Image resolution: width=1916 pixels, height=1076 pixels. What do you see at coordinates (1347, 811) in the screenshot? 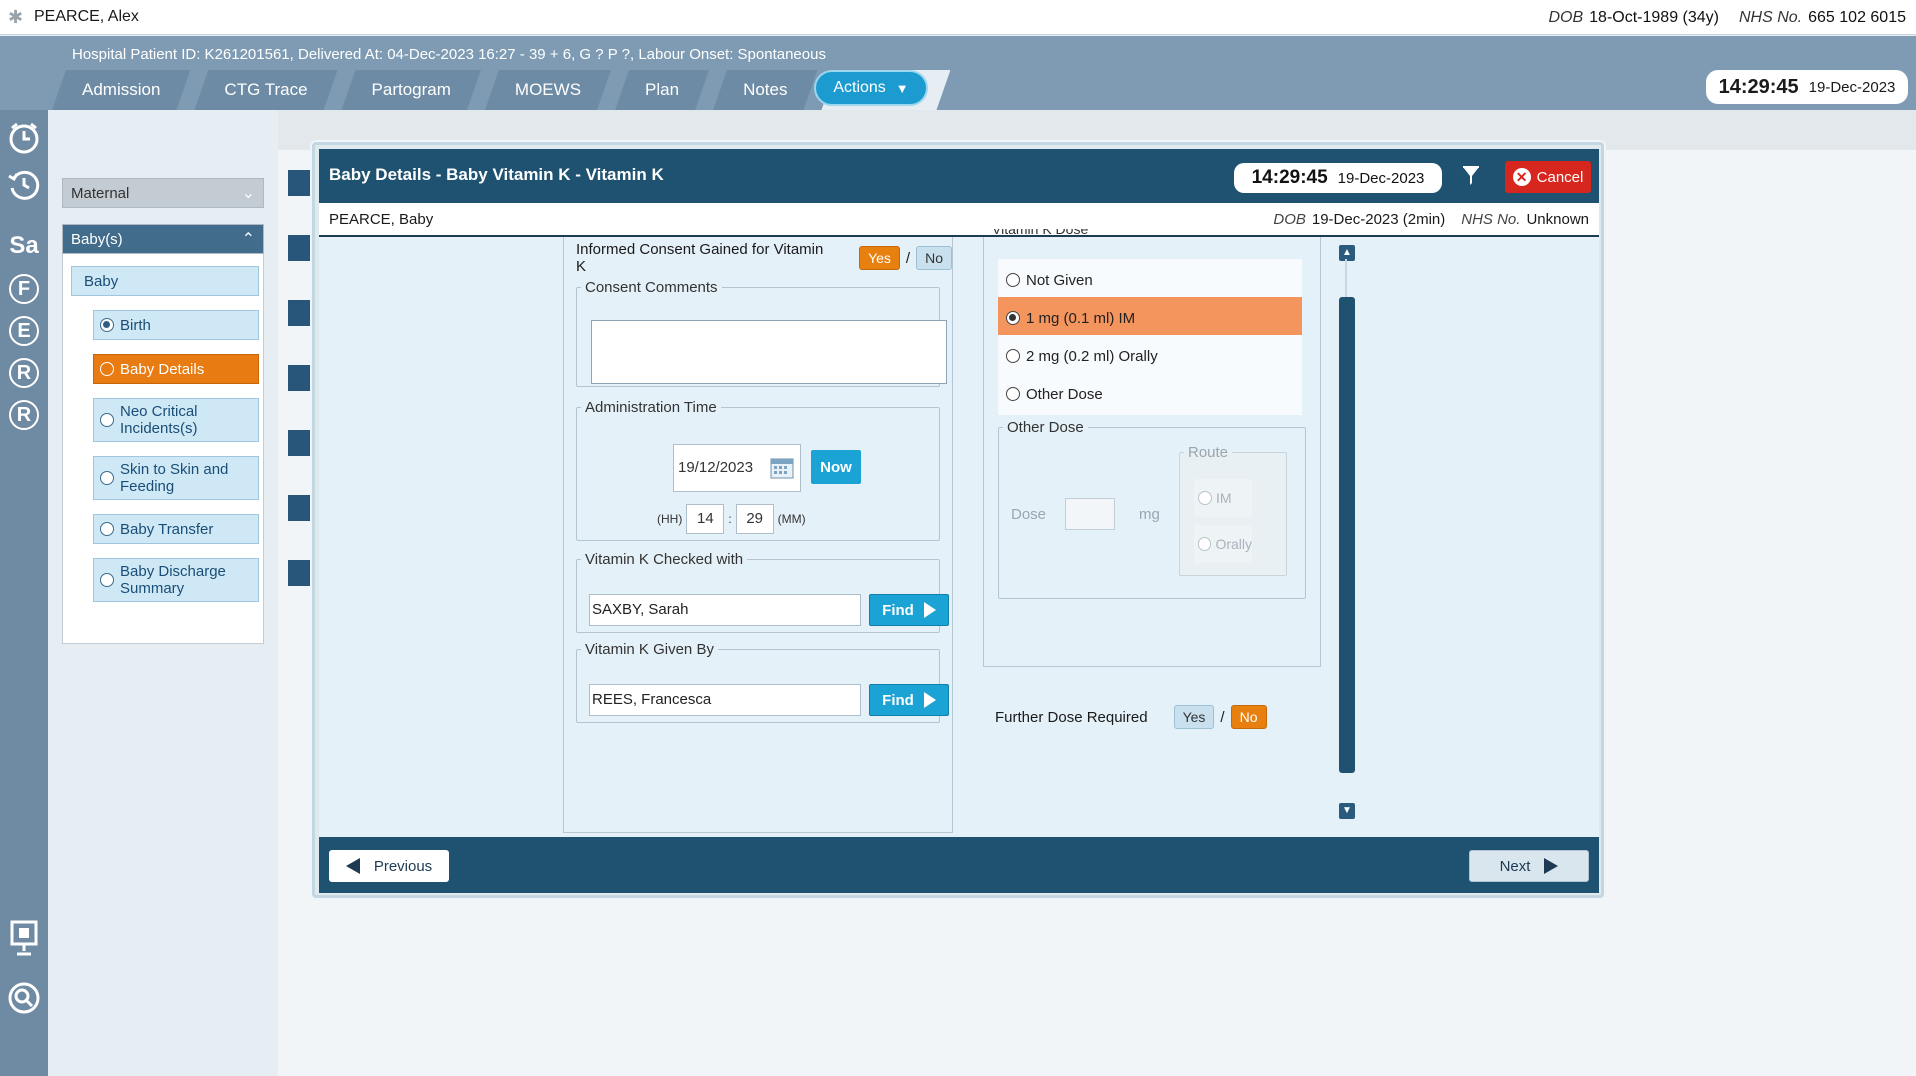
I see `scroll-down-icon: ▼` at bounding box center [1347, 811].